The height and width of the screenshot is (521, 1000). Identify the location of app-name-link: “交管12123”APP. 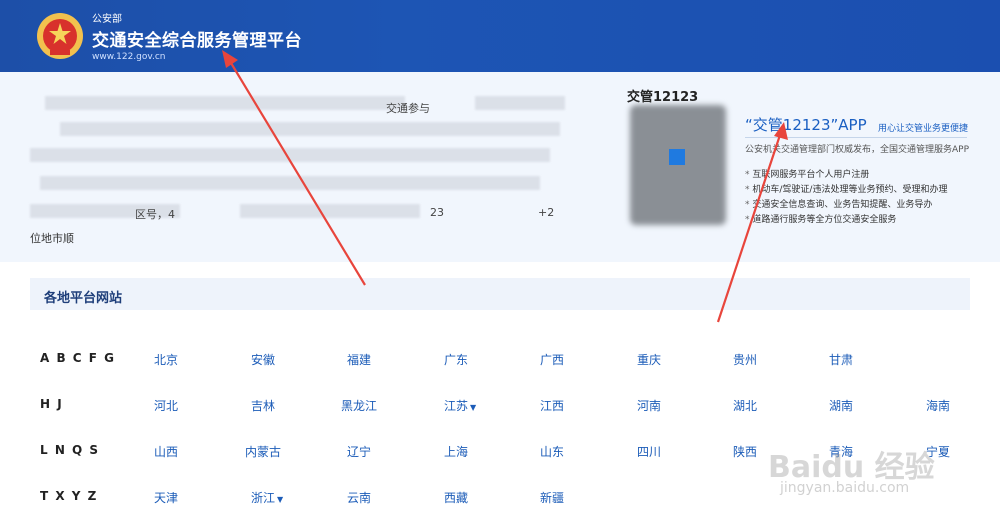
(806, 124).